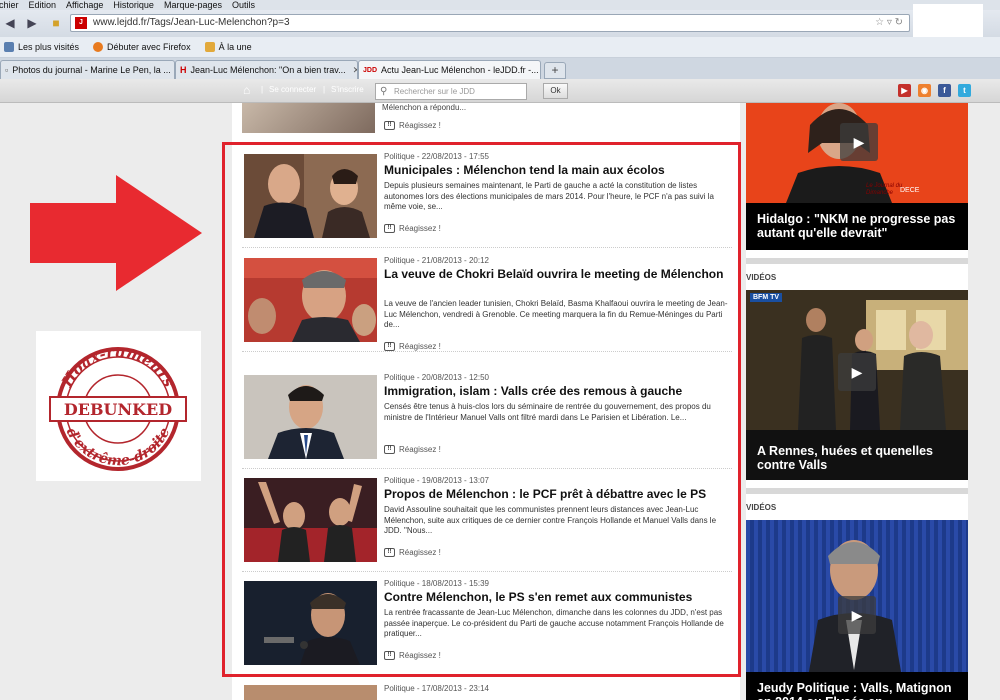  What do you see at coordinates (243, 5) in the screenshot?
I see `menu-tools: Outils` at bounding box center [243, 5].